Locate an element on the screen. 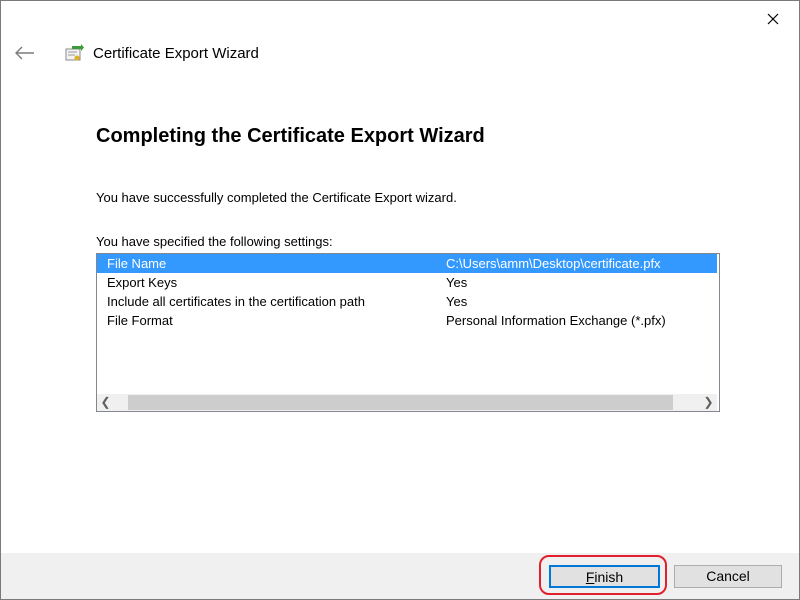  setting-value: C:\Users\amm\Desktop\certificate.pfx is located at coordinates (553, 263).